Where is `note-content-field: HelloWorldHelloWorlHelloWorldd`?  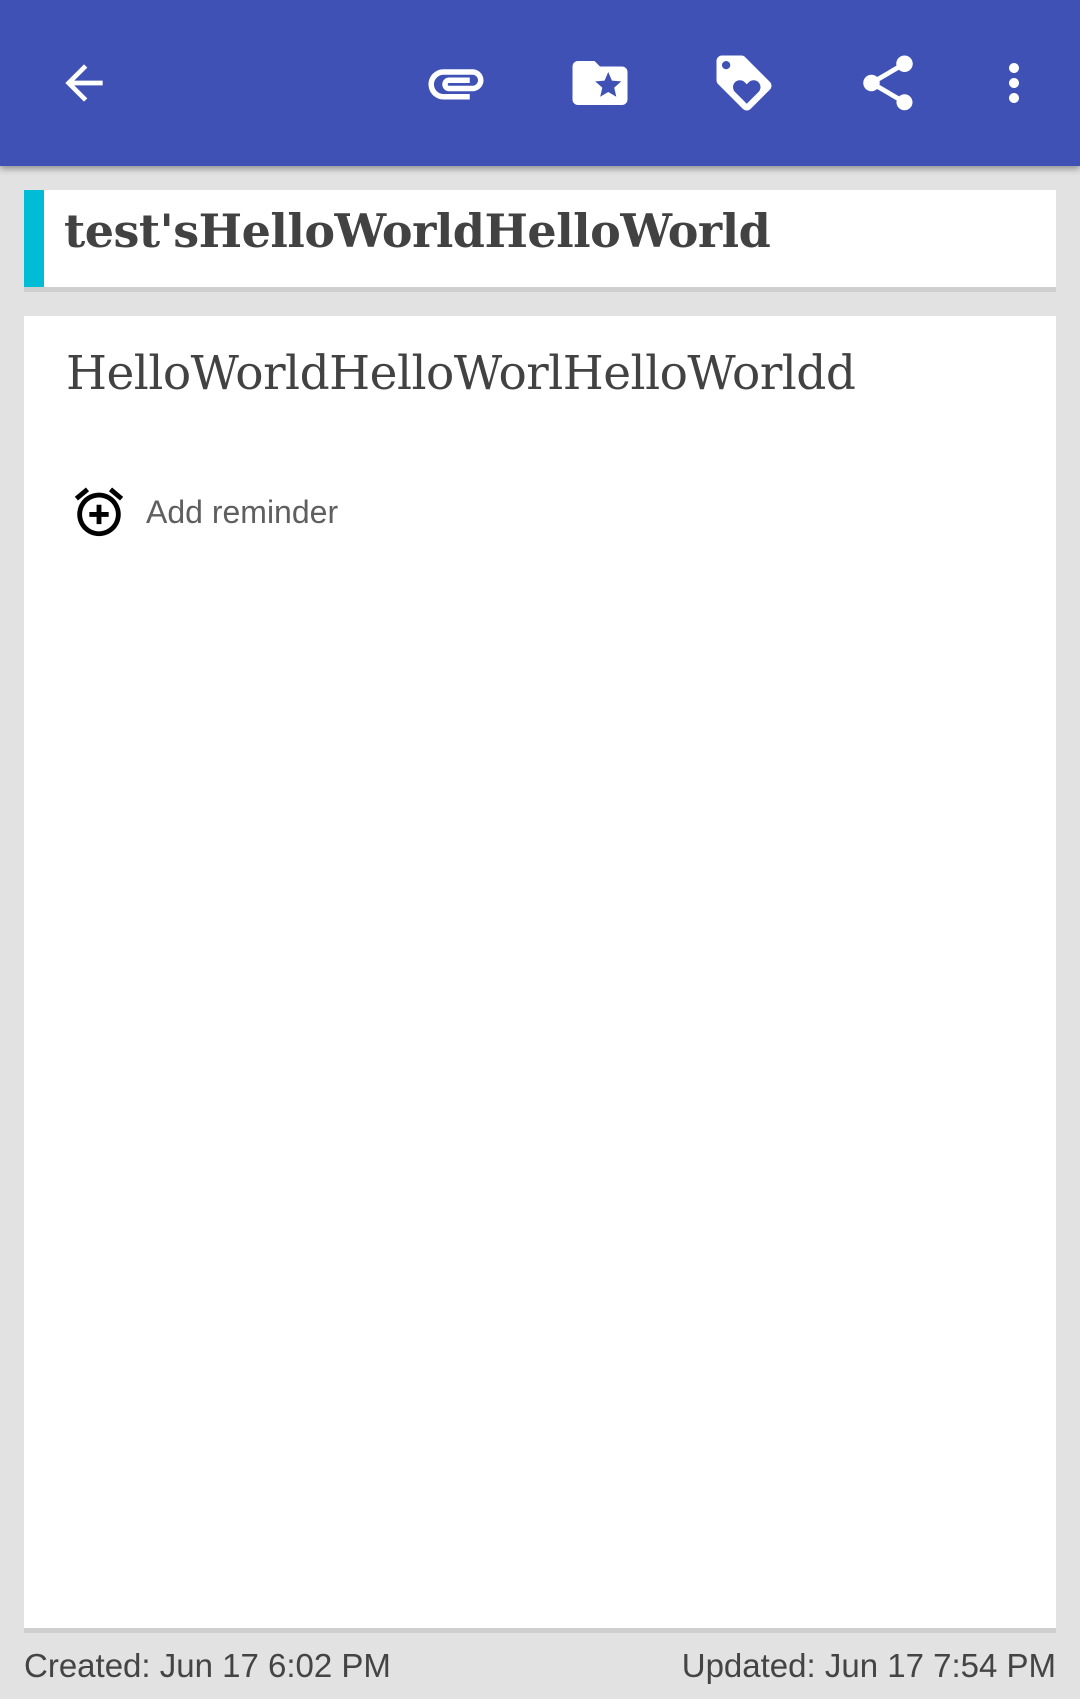 note-content-field: HelloWorldHelloWorlHelloWorldd is located at coordinates (461, 373).